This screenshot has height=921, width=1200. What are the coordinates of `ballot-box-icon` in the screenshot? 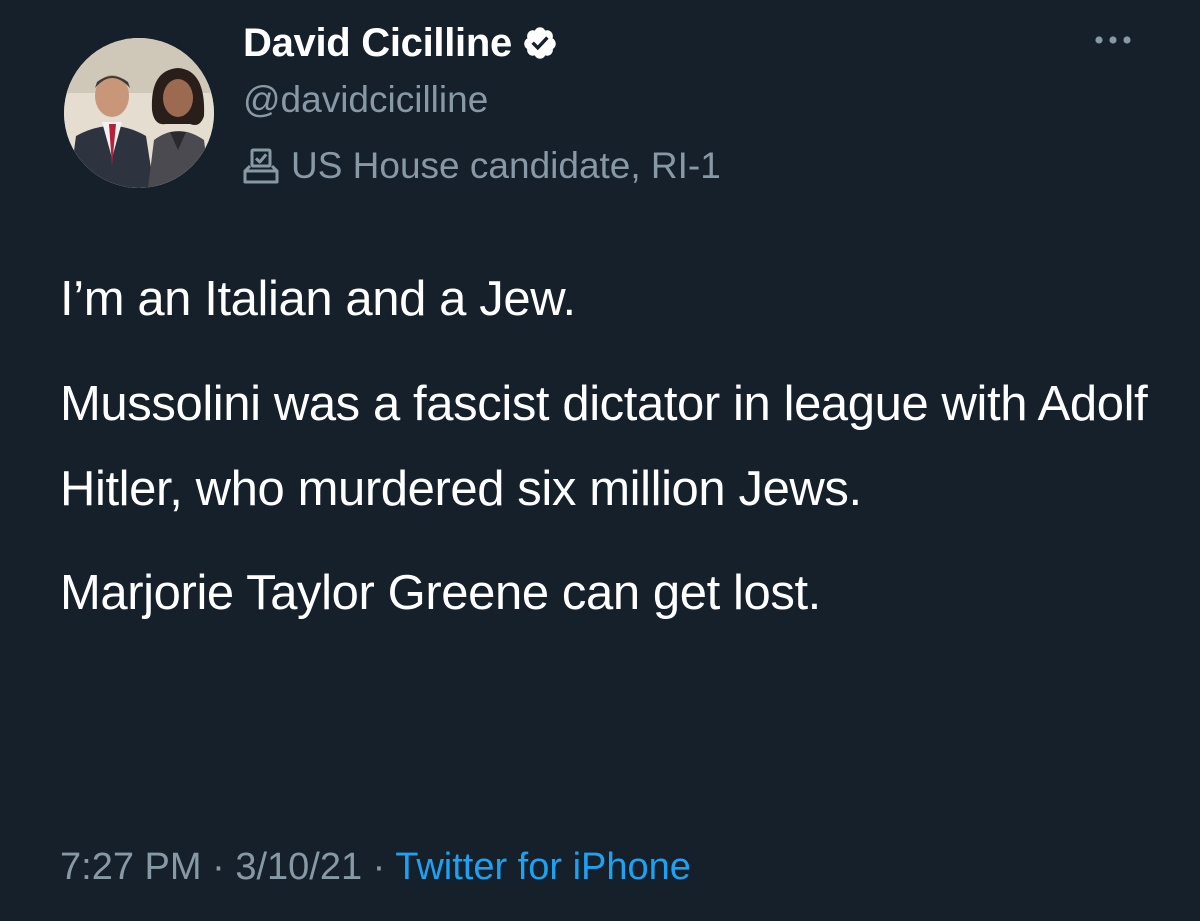 It's located at (261, 166).